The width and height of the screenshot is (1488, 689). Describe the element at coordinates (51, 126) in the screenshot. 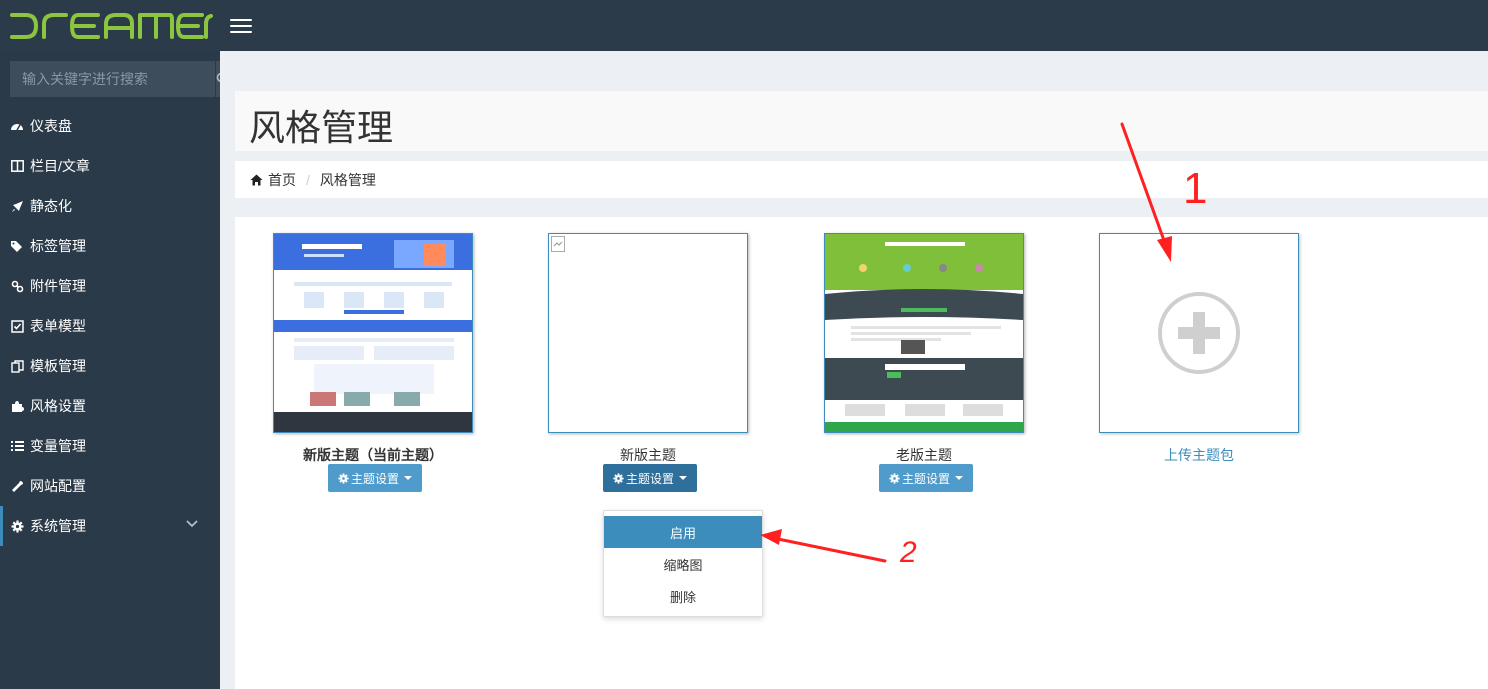

I see `sidebar-item-label: 仪表盘` at that location.